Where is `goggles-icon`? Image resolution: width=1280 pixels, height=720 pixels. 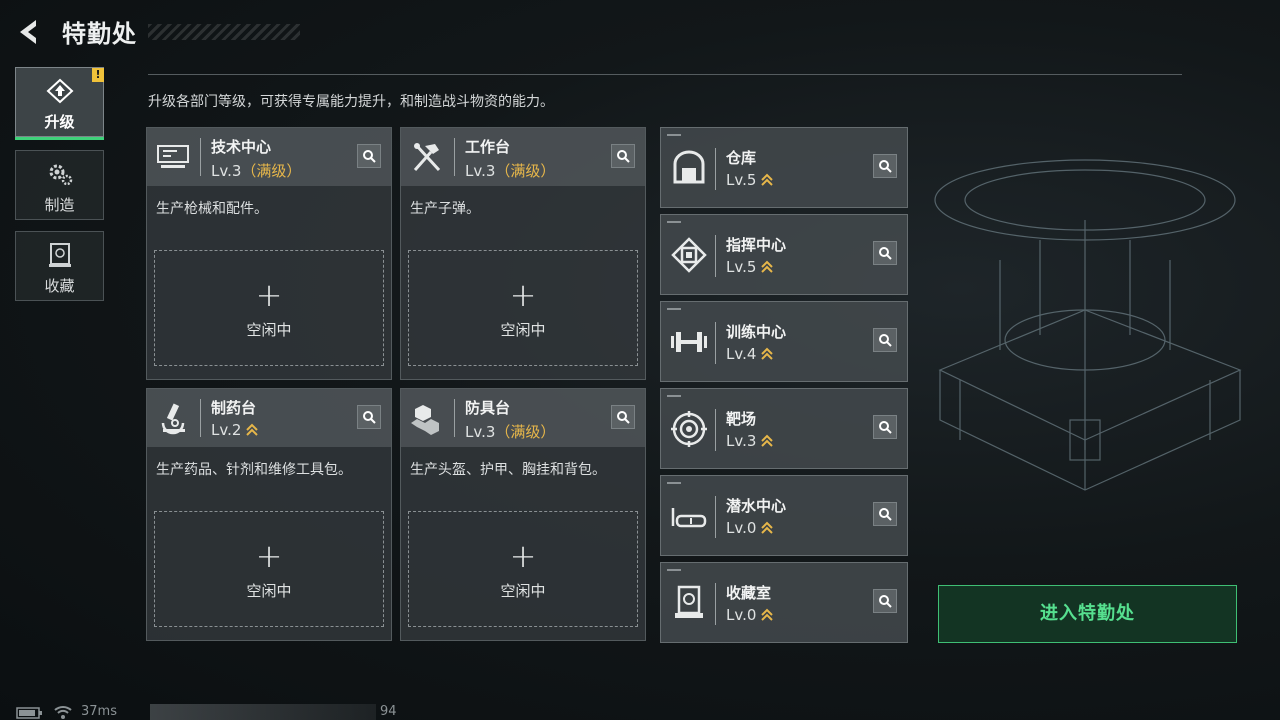
goggles-icon is located at coordinates (689, 516).